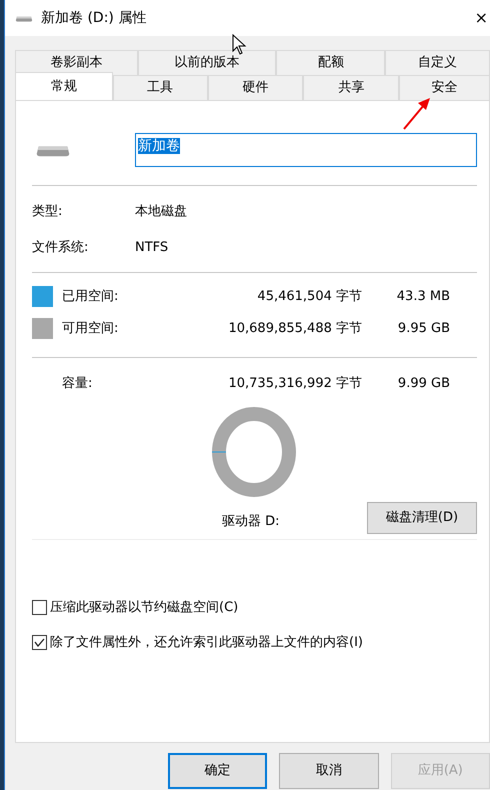 This screenshot has width=490, height=790. Describe the element at coordinates (91, 329) in the screenshot. I see `space-label: 可用空间:` at that location.